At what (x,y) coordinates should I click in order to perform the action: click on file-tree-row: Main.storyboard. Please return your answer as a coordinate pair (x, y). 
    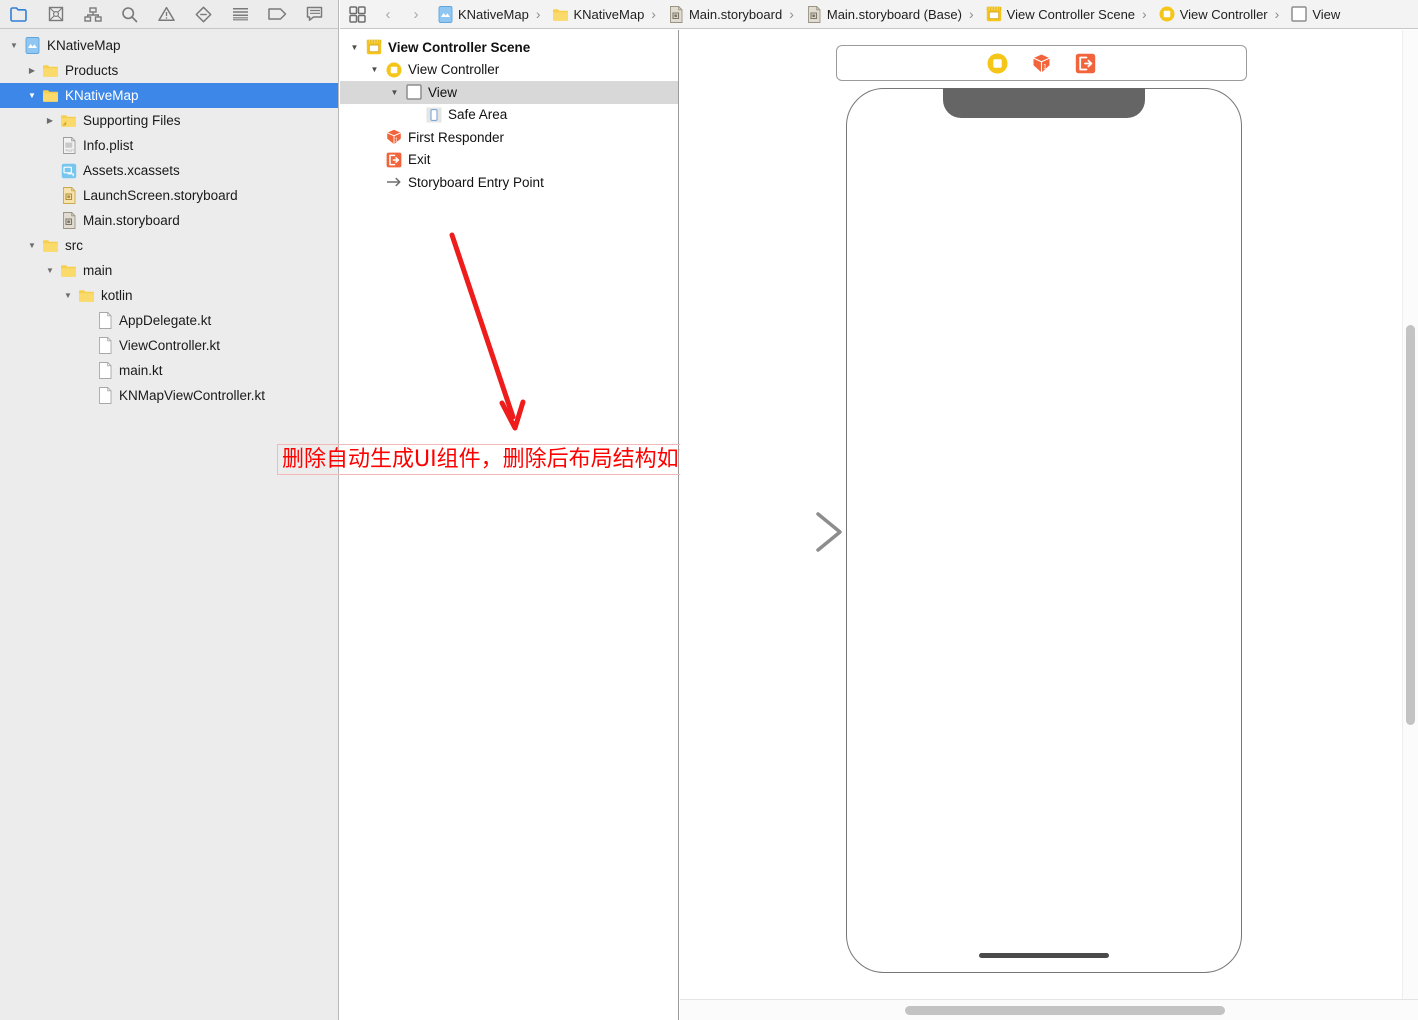
    Looking at the image, I should click on (169, 220).